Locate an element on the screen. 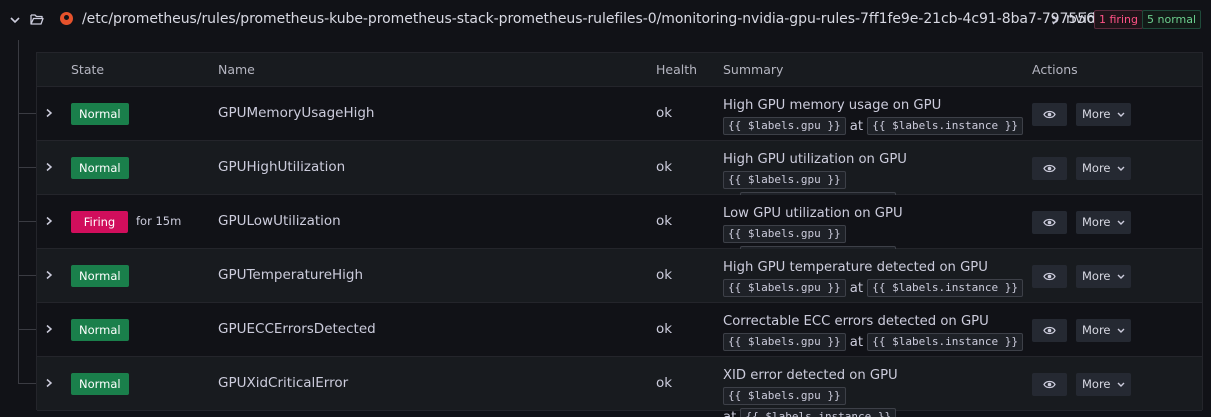 The height and width of the screenshot is (417, 1211). summary-text: High GPU memory usage on GPU is located at coordinates (832, 105).